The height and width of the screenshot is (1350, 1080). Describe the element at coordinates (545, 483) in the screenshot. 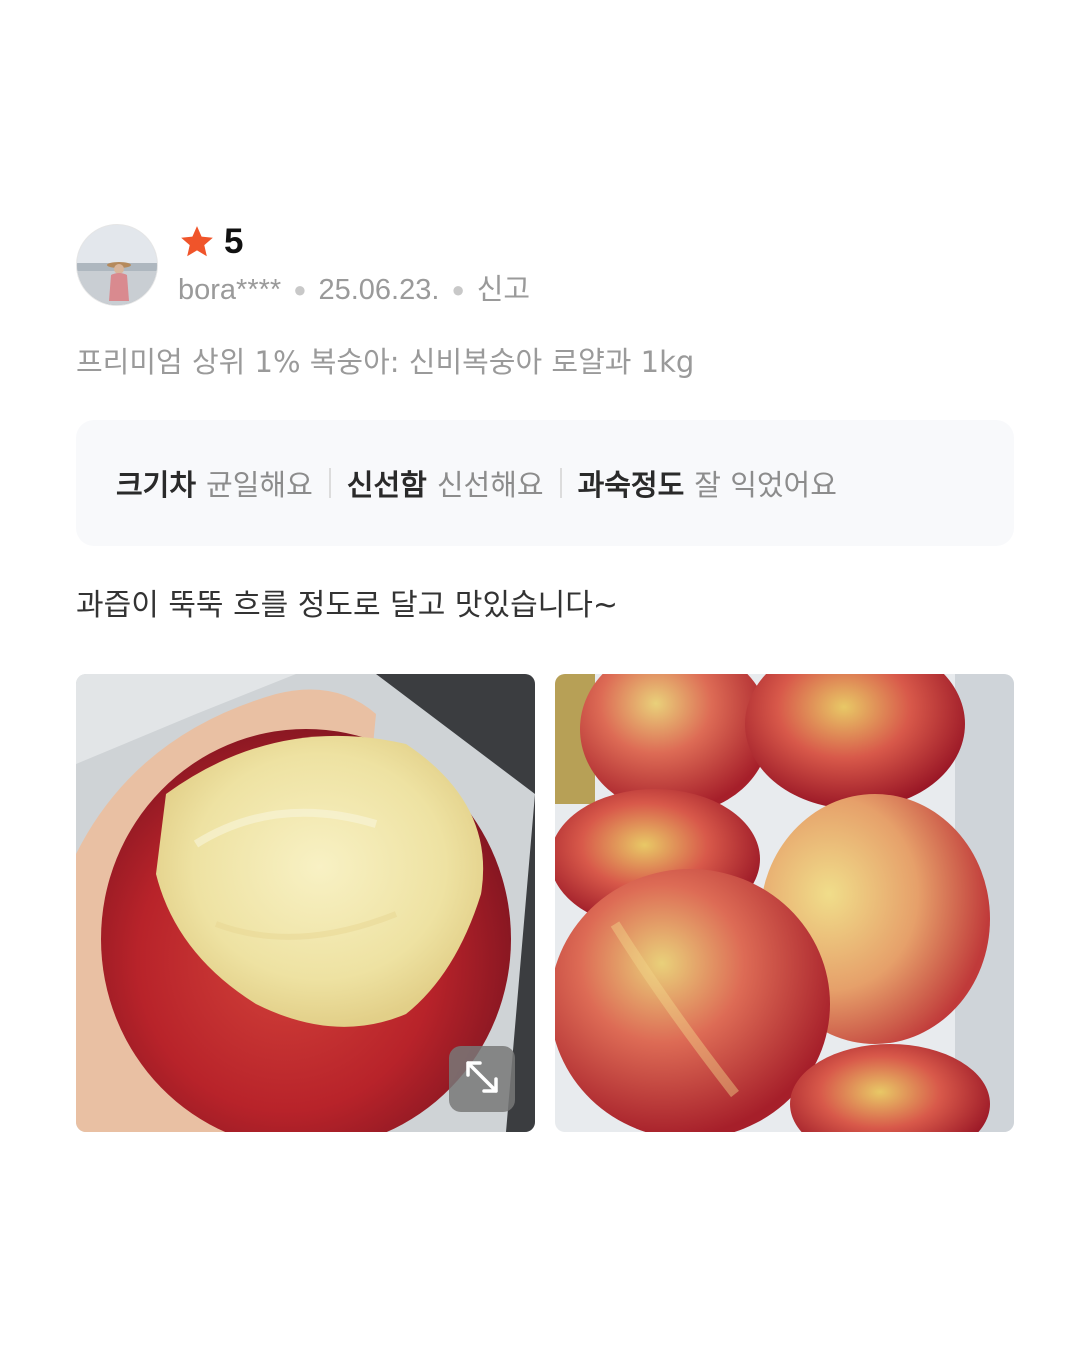

I see `review-attributes: 크기차 균일해요 신선함 신선해요 과숙정도 잘 익었어요` at that location.